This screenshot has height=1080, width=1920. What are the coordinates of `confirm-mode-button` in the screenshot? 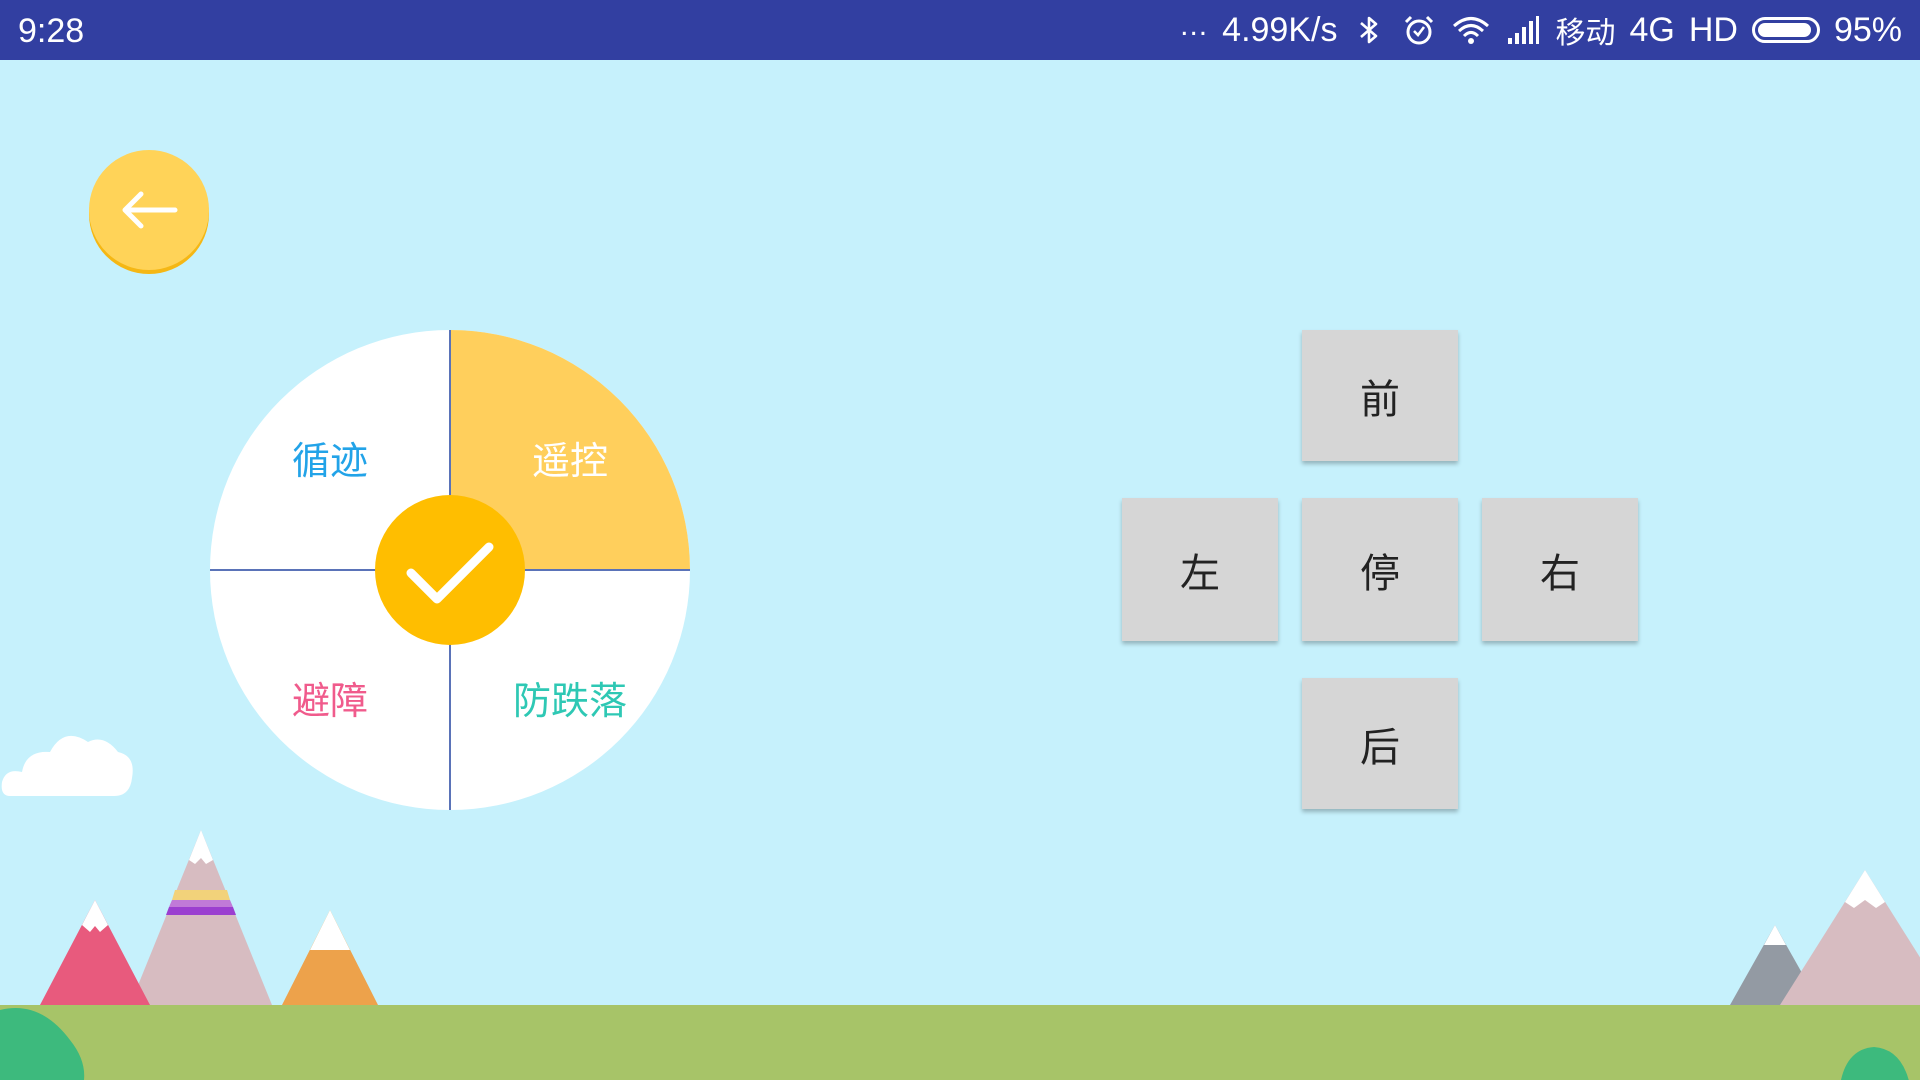 It's located at (450, 570).